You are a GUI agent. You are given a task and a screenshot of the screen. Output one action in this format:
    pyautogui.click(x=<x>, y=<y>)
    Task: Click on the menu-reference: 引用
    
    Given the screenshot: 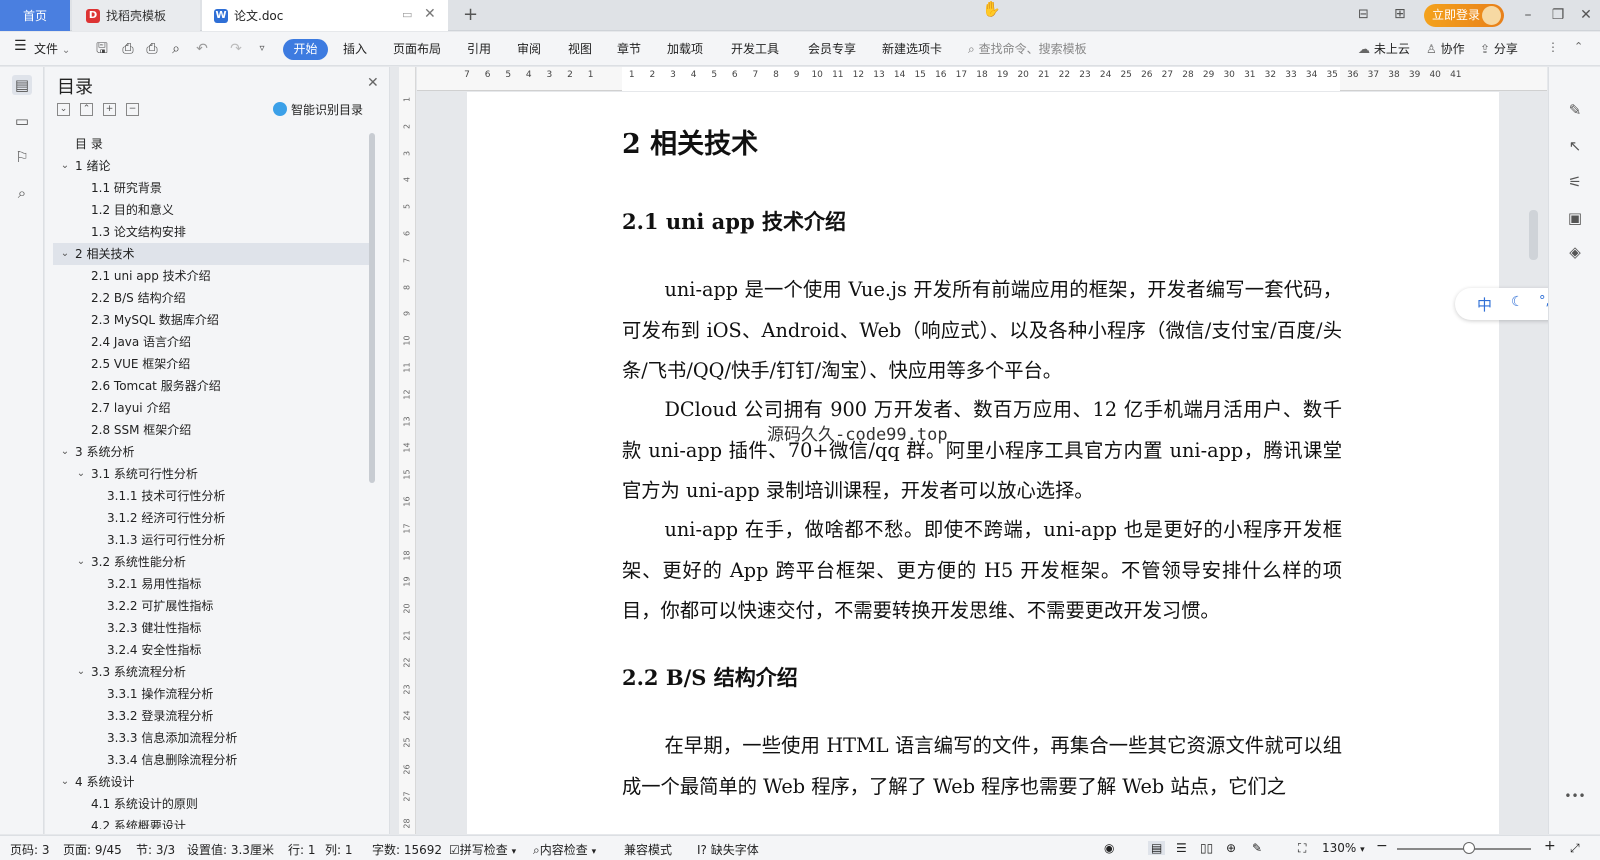 What is the action you would take?
    pyautogui.click(x=479, y=48)
    